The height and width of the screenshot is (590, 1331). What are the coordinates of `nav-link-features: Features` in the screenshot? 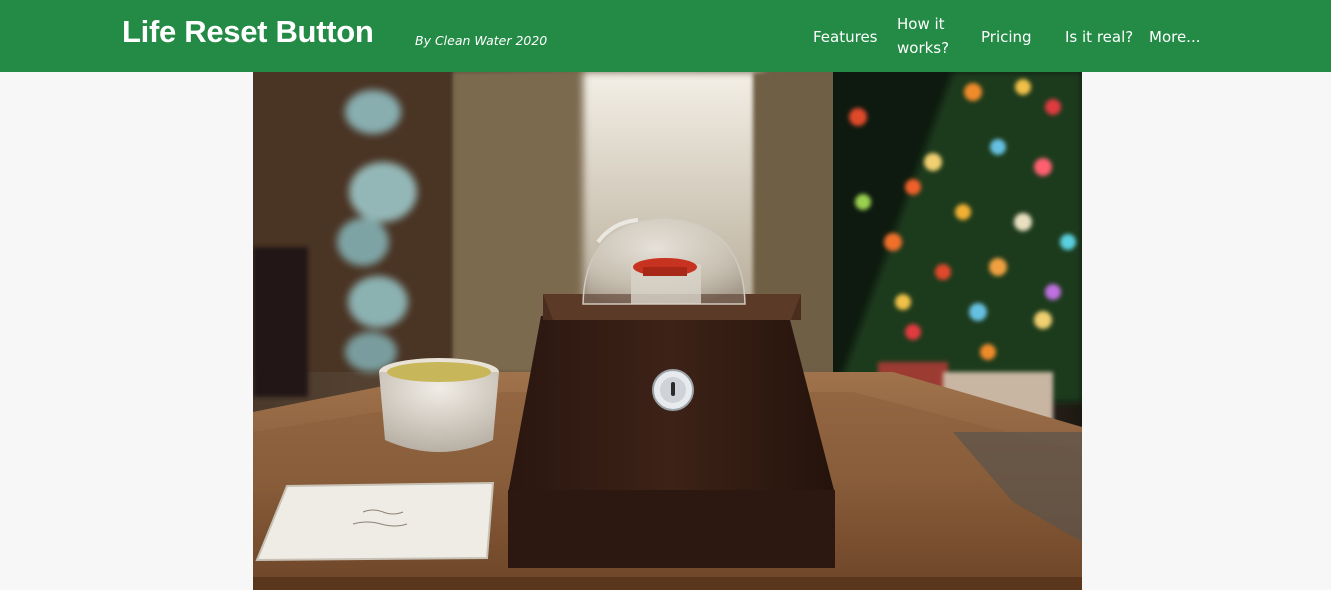 It's located at (845, 37).